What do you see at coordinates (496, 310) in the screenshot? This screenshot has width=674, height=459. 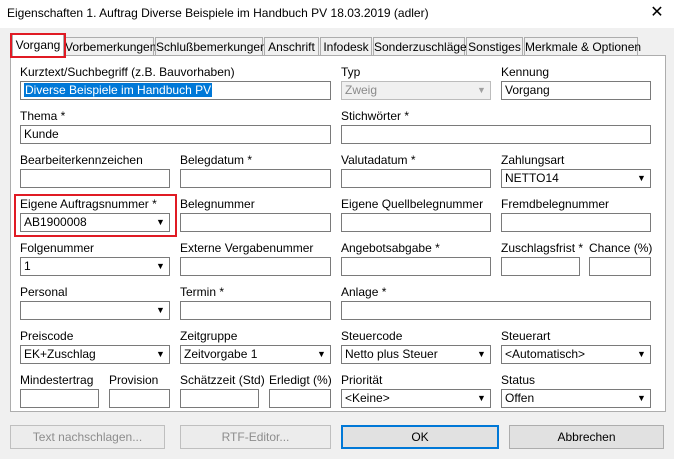 I see `anlage-input` at bounding box center [496, 310].